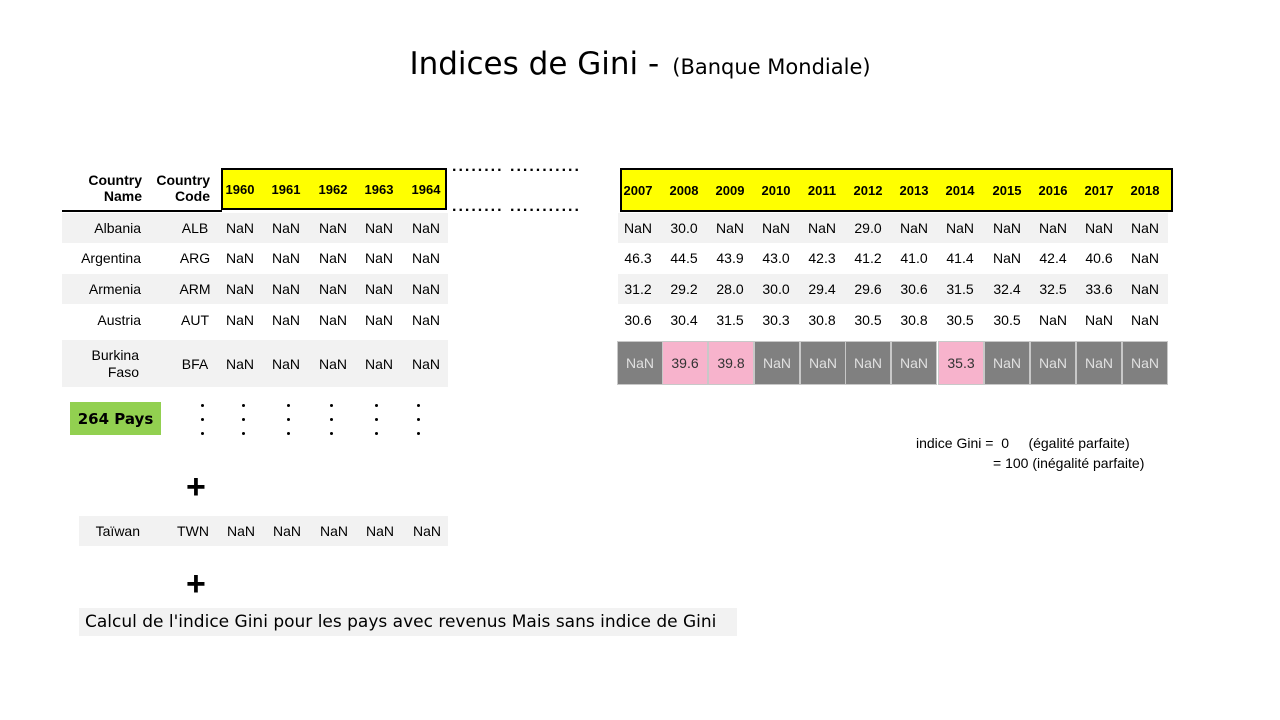 This screenshot has width=1280, height=720. What do you see at coordinates (960, 289) in the screenshot?
I see `table-cell: 31.5` at bounding box center [960, 289].